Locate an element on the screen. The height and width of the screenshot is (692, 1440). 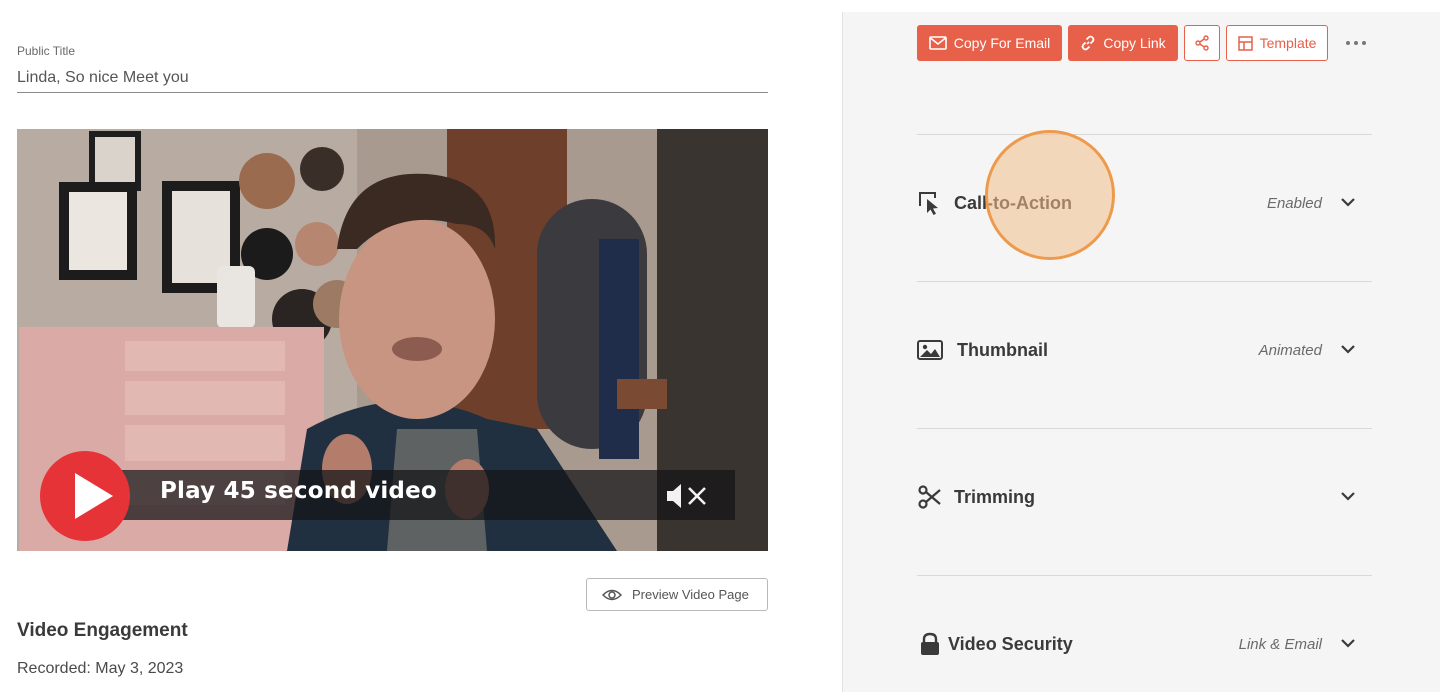
share-button is located at coordinates (1202, 43).